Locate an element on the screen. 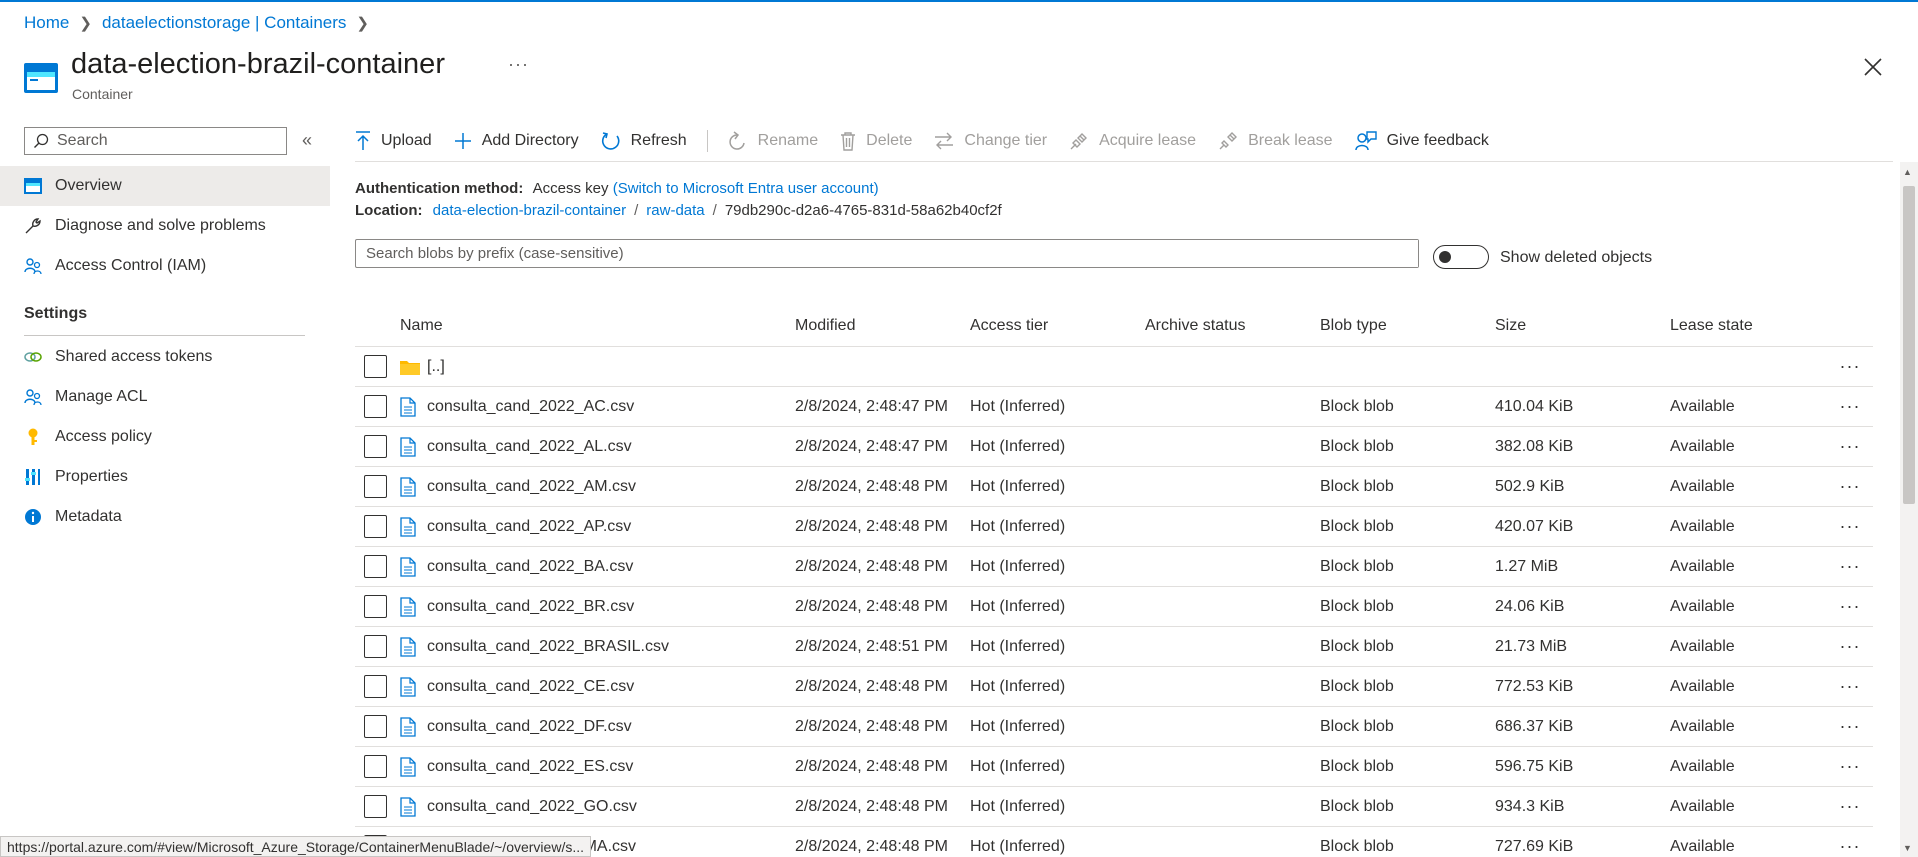  blob-name-link: consulta_cand_2022_BR.csv is located at coordinates (530, 607).